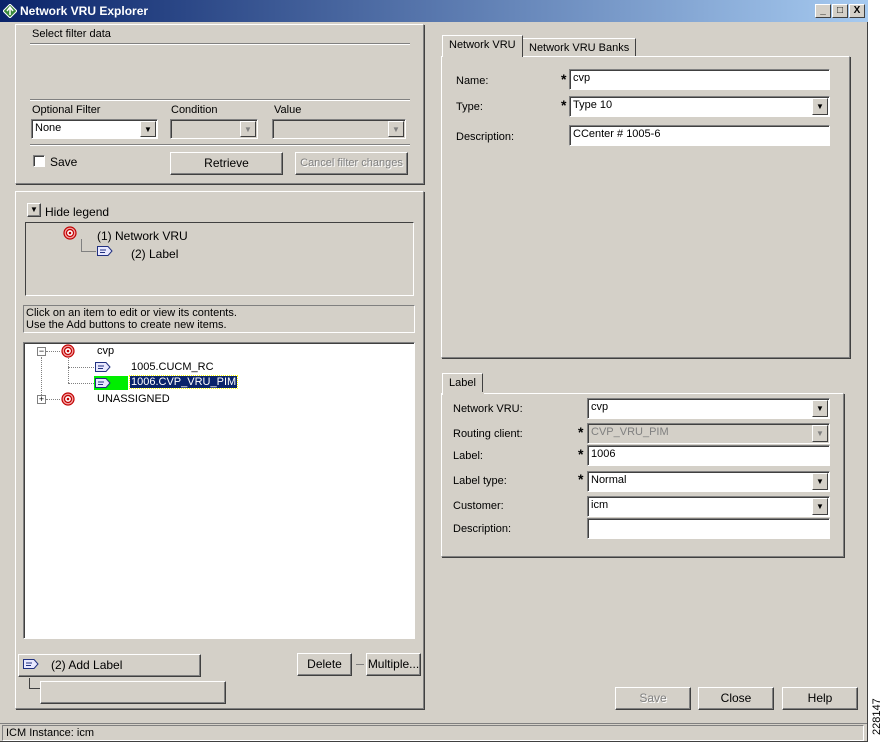 The height and width of the screenshot is (742, 885). Describe the element at coordinates (478, 506) in the screenshot. I see `customer-label: Customer:` at that location.